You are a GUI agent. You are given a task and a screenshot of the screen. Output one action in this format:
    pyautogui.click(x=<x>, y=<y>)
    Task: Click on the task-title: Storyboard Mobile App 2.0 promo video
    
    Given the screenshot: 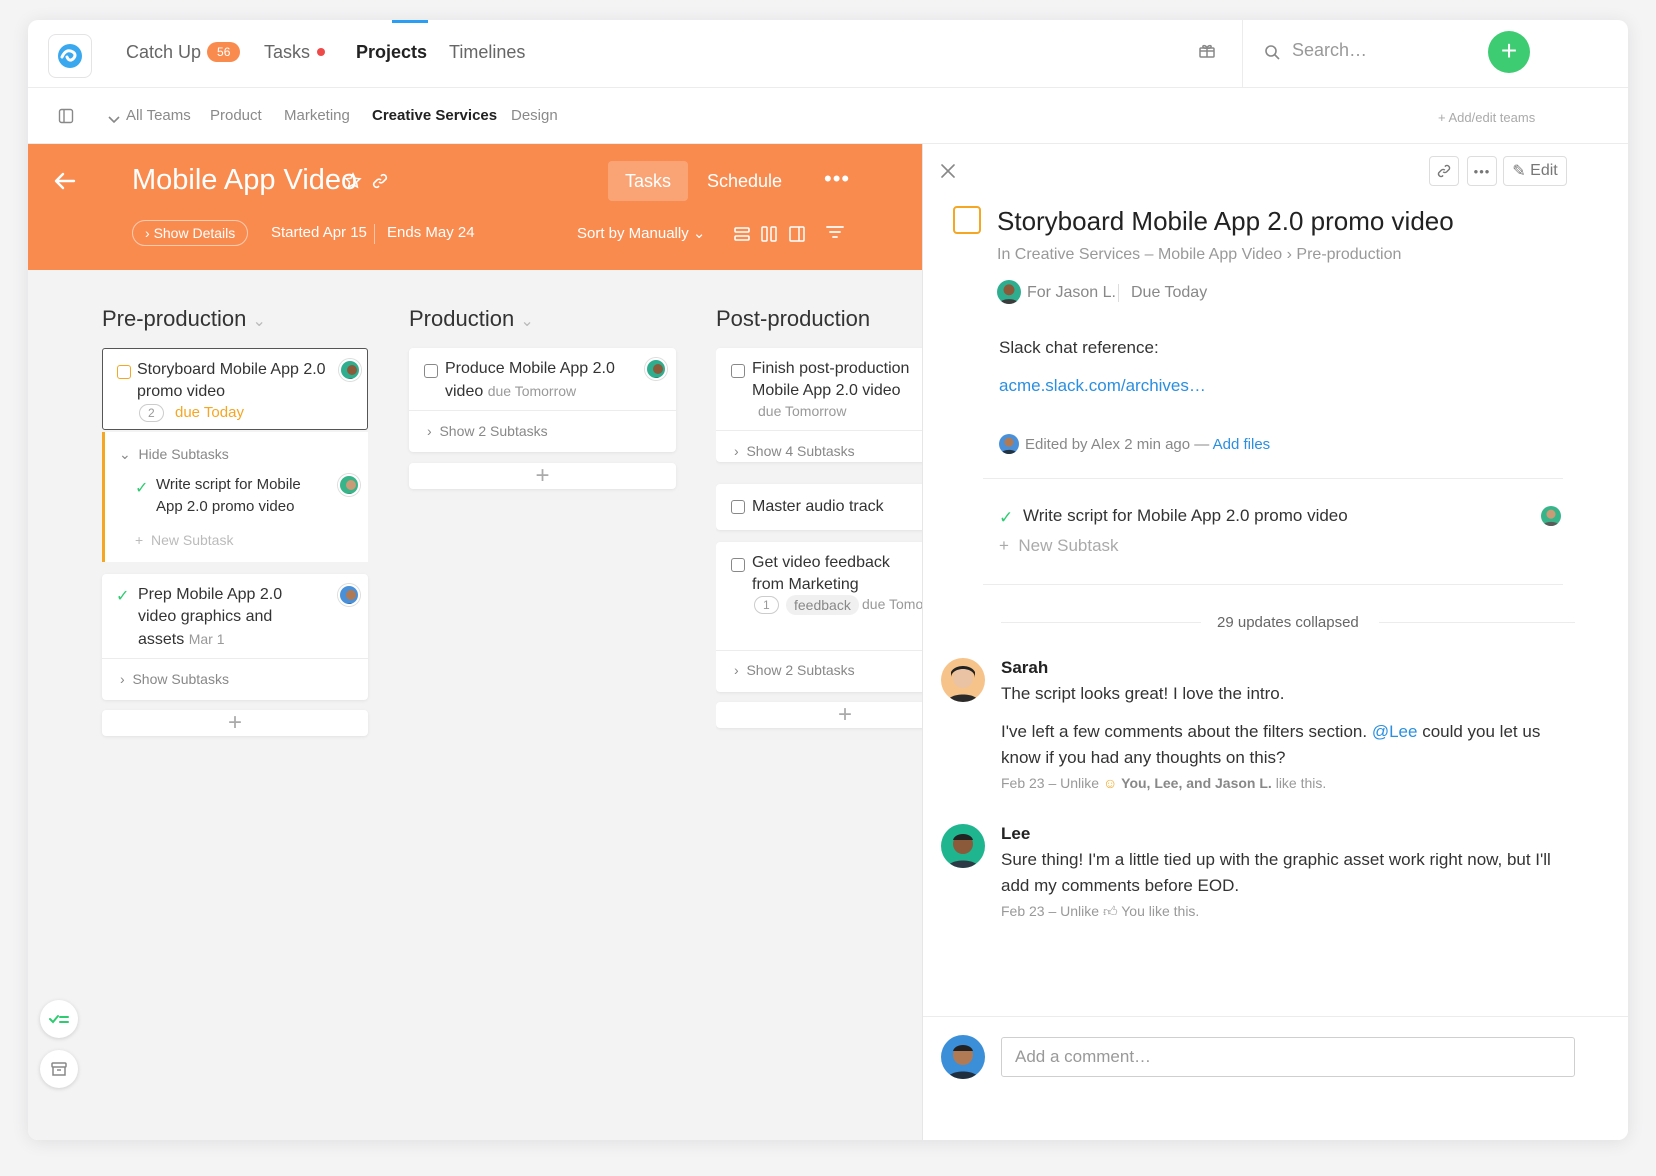 What is the action you would take?
    pyautogui.click(x=231, y=380)
    